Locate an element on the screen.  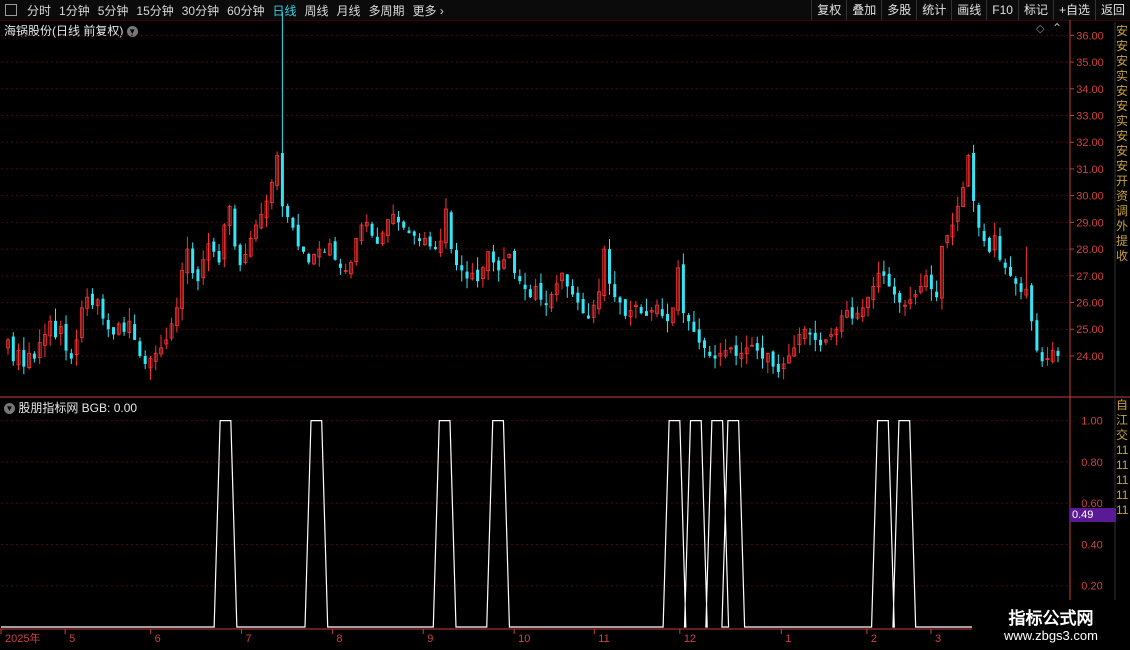
watermark-url: www.zbgs3.com is located at coordinates (1051, 635).